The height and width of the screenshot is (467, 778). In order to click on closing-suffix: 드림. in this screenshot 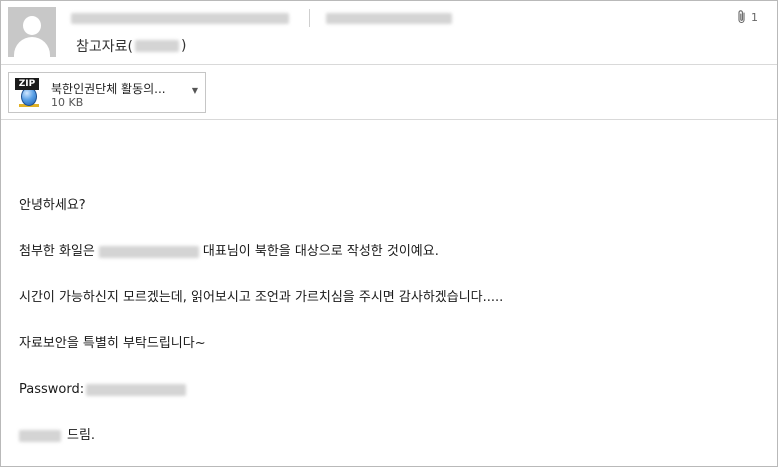, I will do `click(81, 435)`.